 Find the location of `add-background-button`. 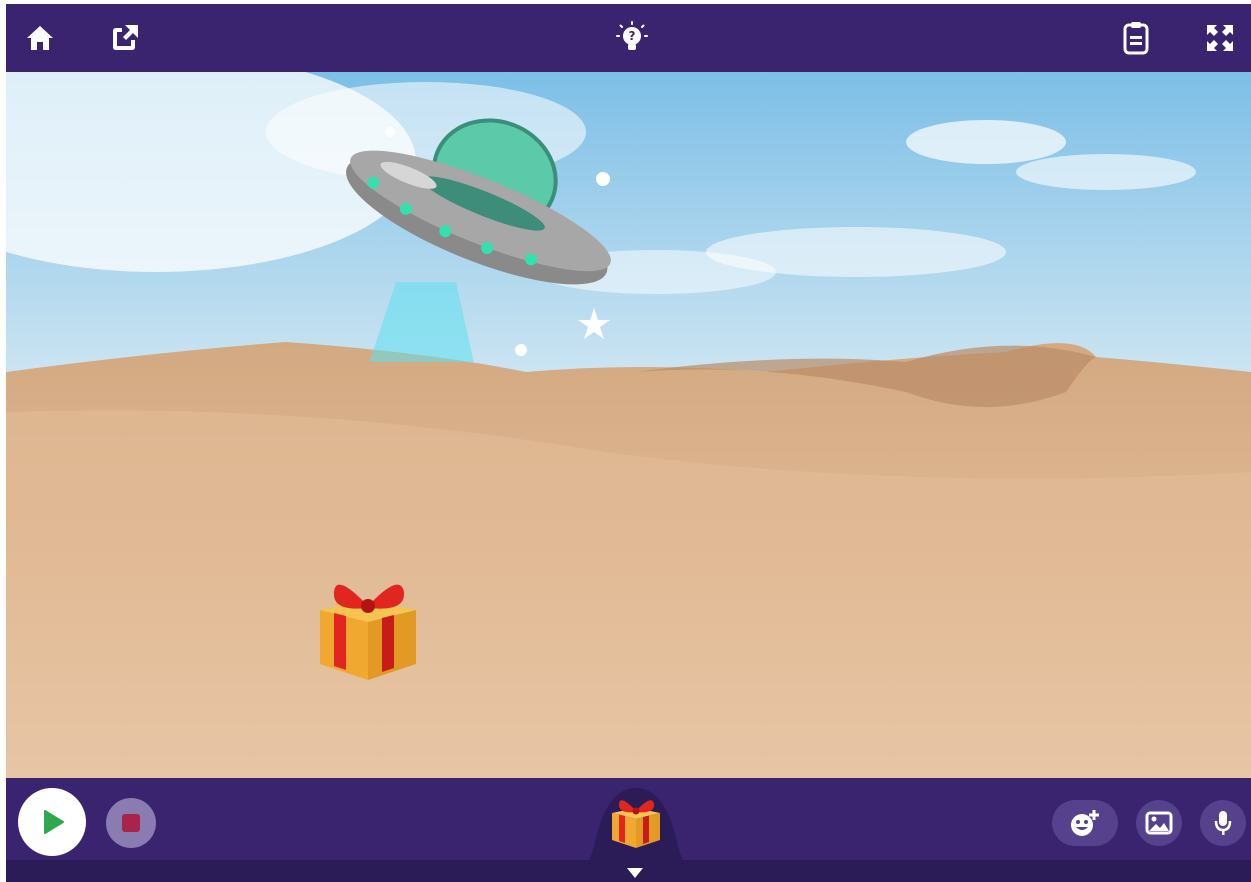

add-background-button is located at coordinates (1159, 823).